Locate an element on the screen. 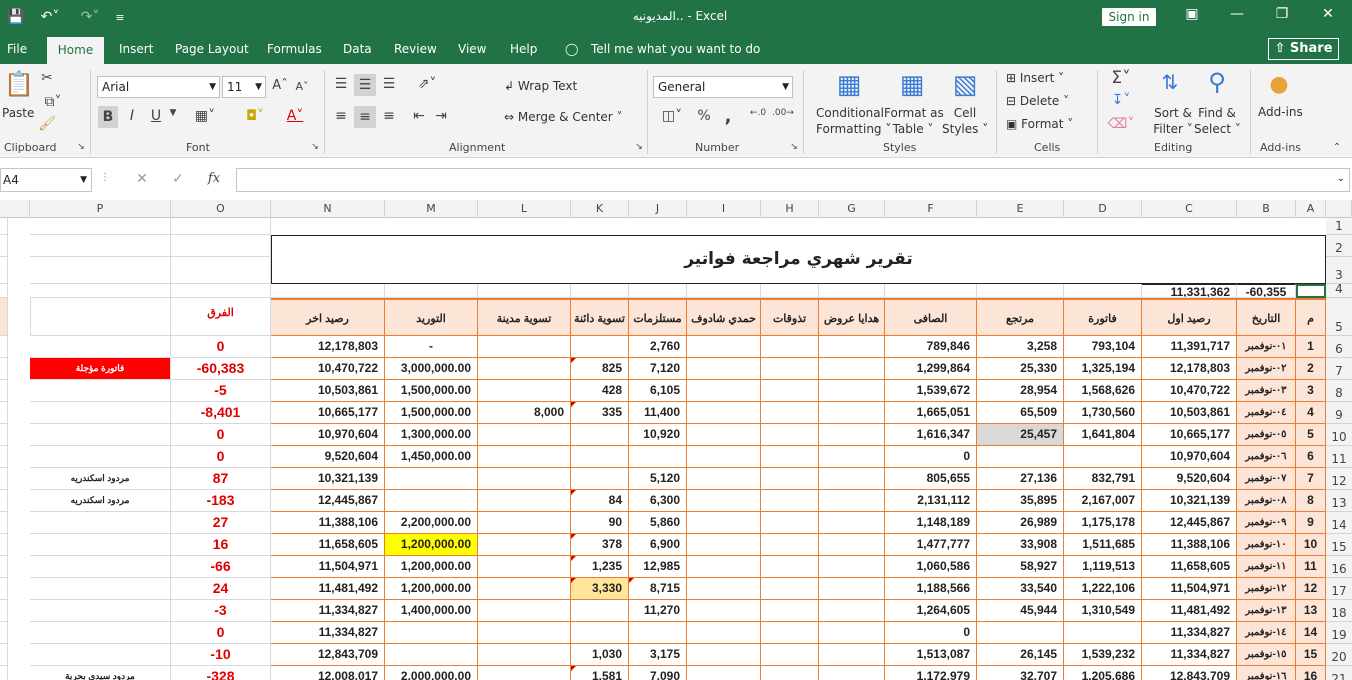 This screenshot has height=680, width=1352. cell-C20: 11,334,827 is located at coordinates (1189, 655).